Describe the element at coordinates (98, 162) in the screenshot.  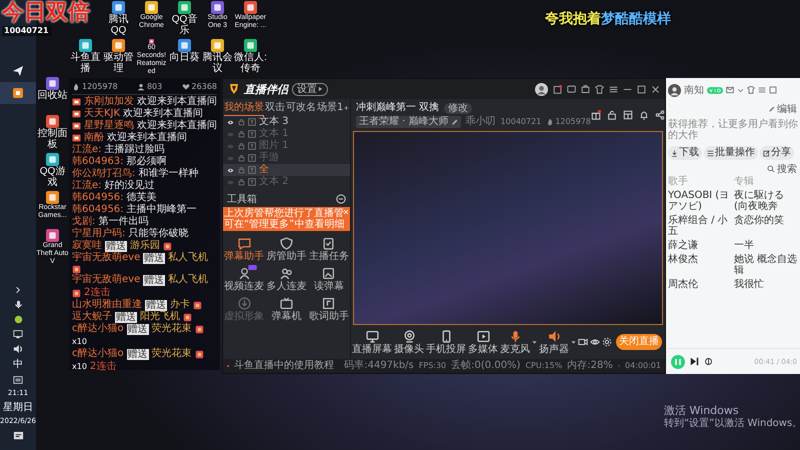
I see `user-name: 韩604963:` at that location.